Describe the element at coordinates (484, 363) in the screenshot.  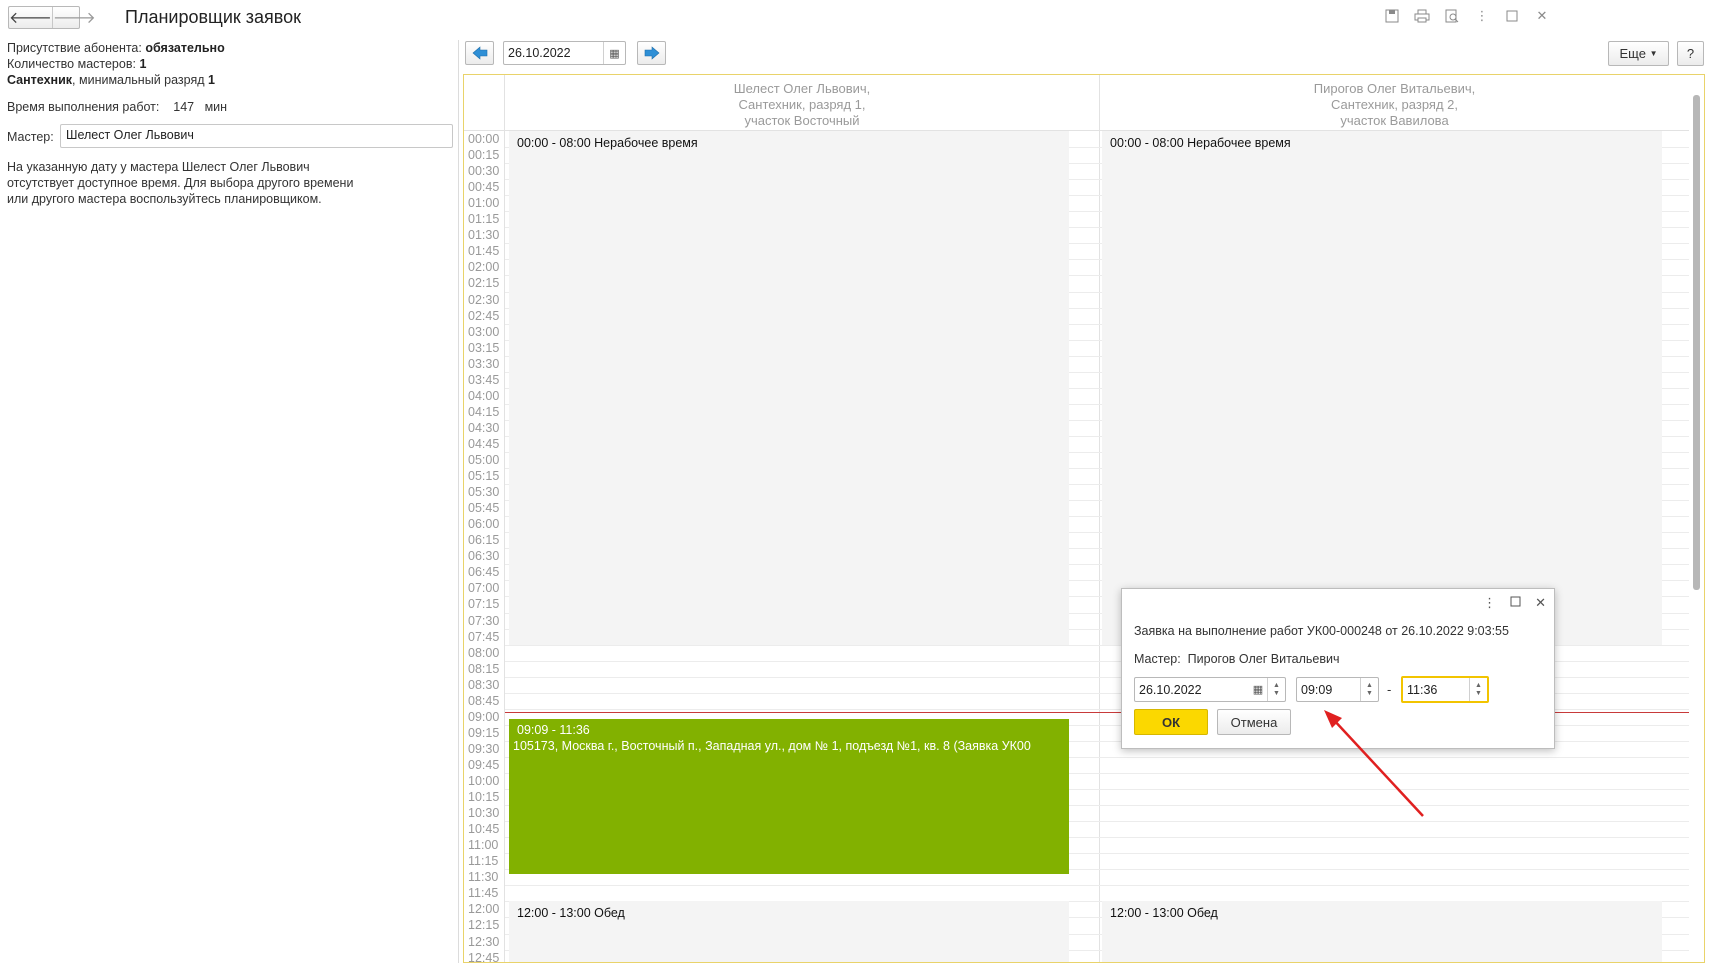
I see `time-slot-label: 03:30` at that location.